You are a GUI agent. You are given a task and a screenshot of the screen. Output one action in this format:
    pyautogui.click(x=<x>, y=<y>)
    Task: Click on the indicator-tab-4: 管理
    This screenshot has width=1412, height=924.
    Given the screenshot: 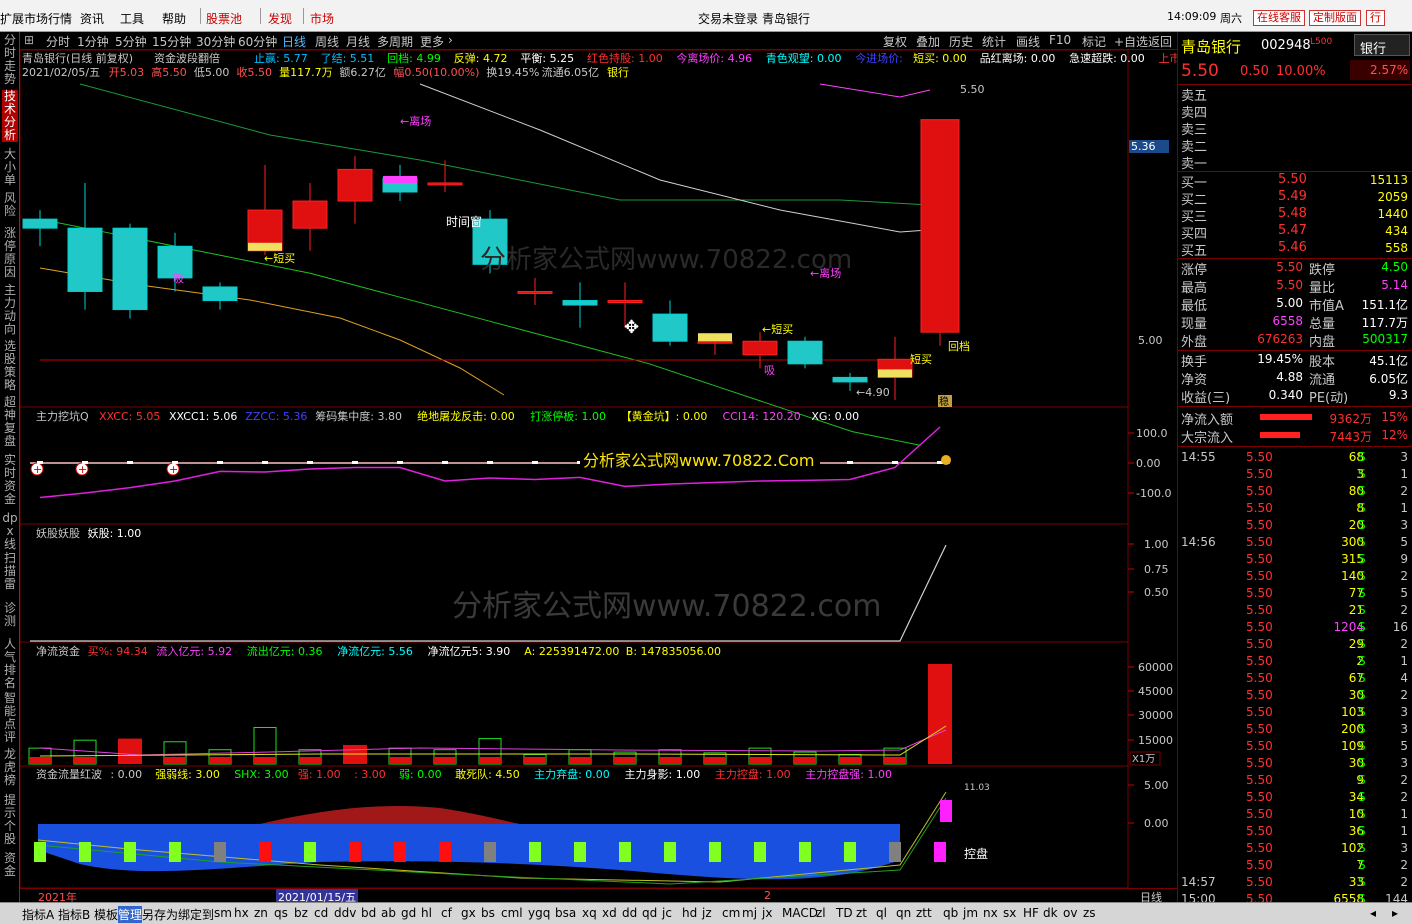 What is the action you would take?
    pyautogui.click(x=130, y=914)
    